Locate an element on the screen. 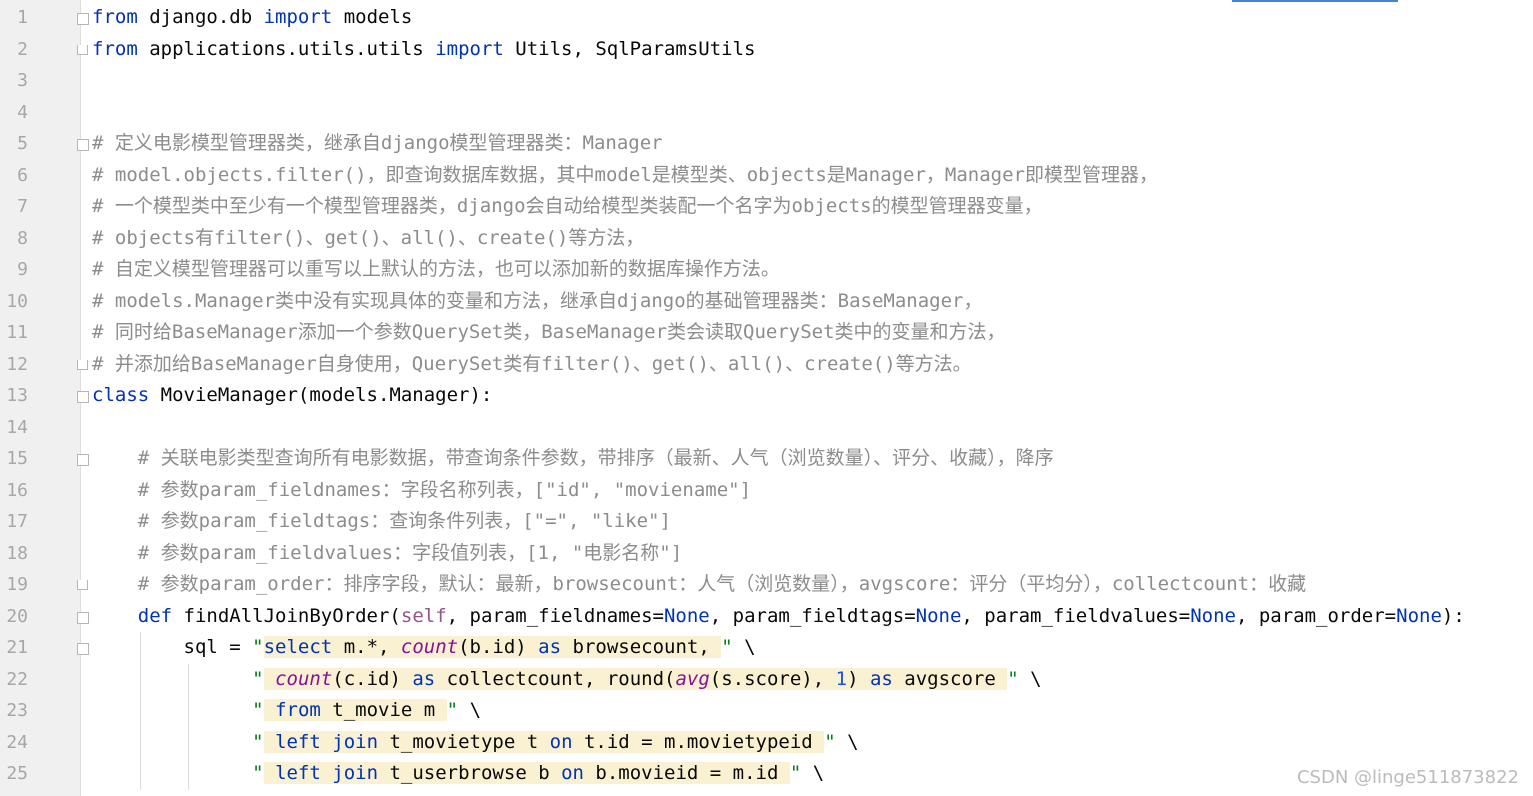 This screenshot has height=796, width=1533. line-number: 14 is located at coordinates (17, 427).